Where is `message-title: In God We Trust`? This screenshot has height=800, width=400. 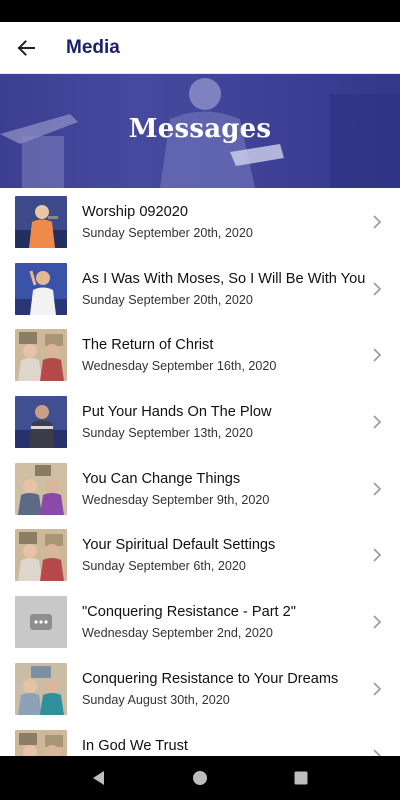 message-title: In God We Trust is located at coordinates (135, 745).